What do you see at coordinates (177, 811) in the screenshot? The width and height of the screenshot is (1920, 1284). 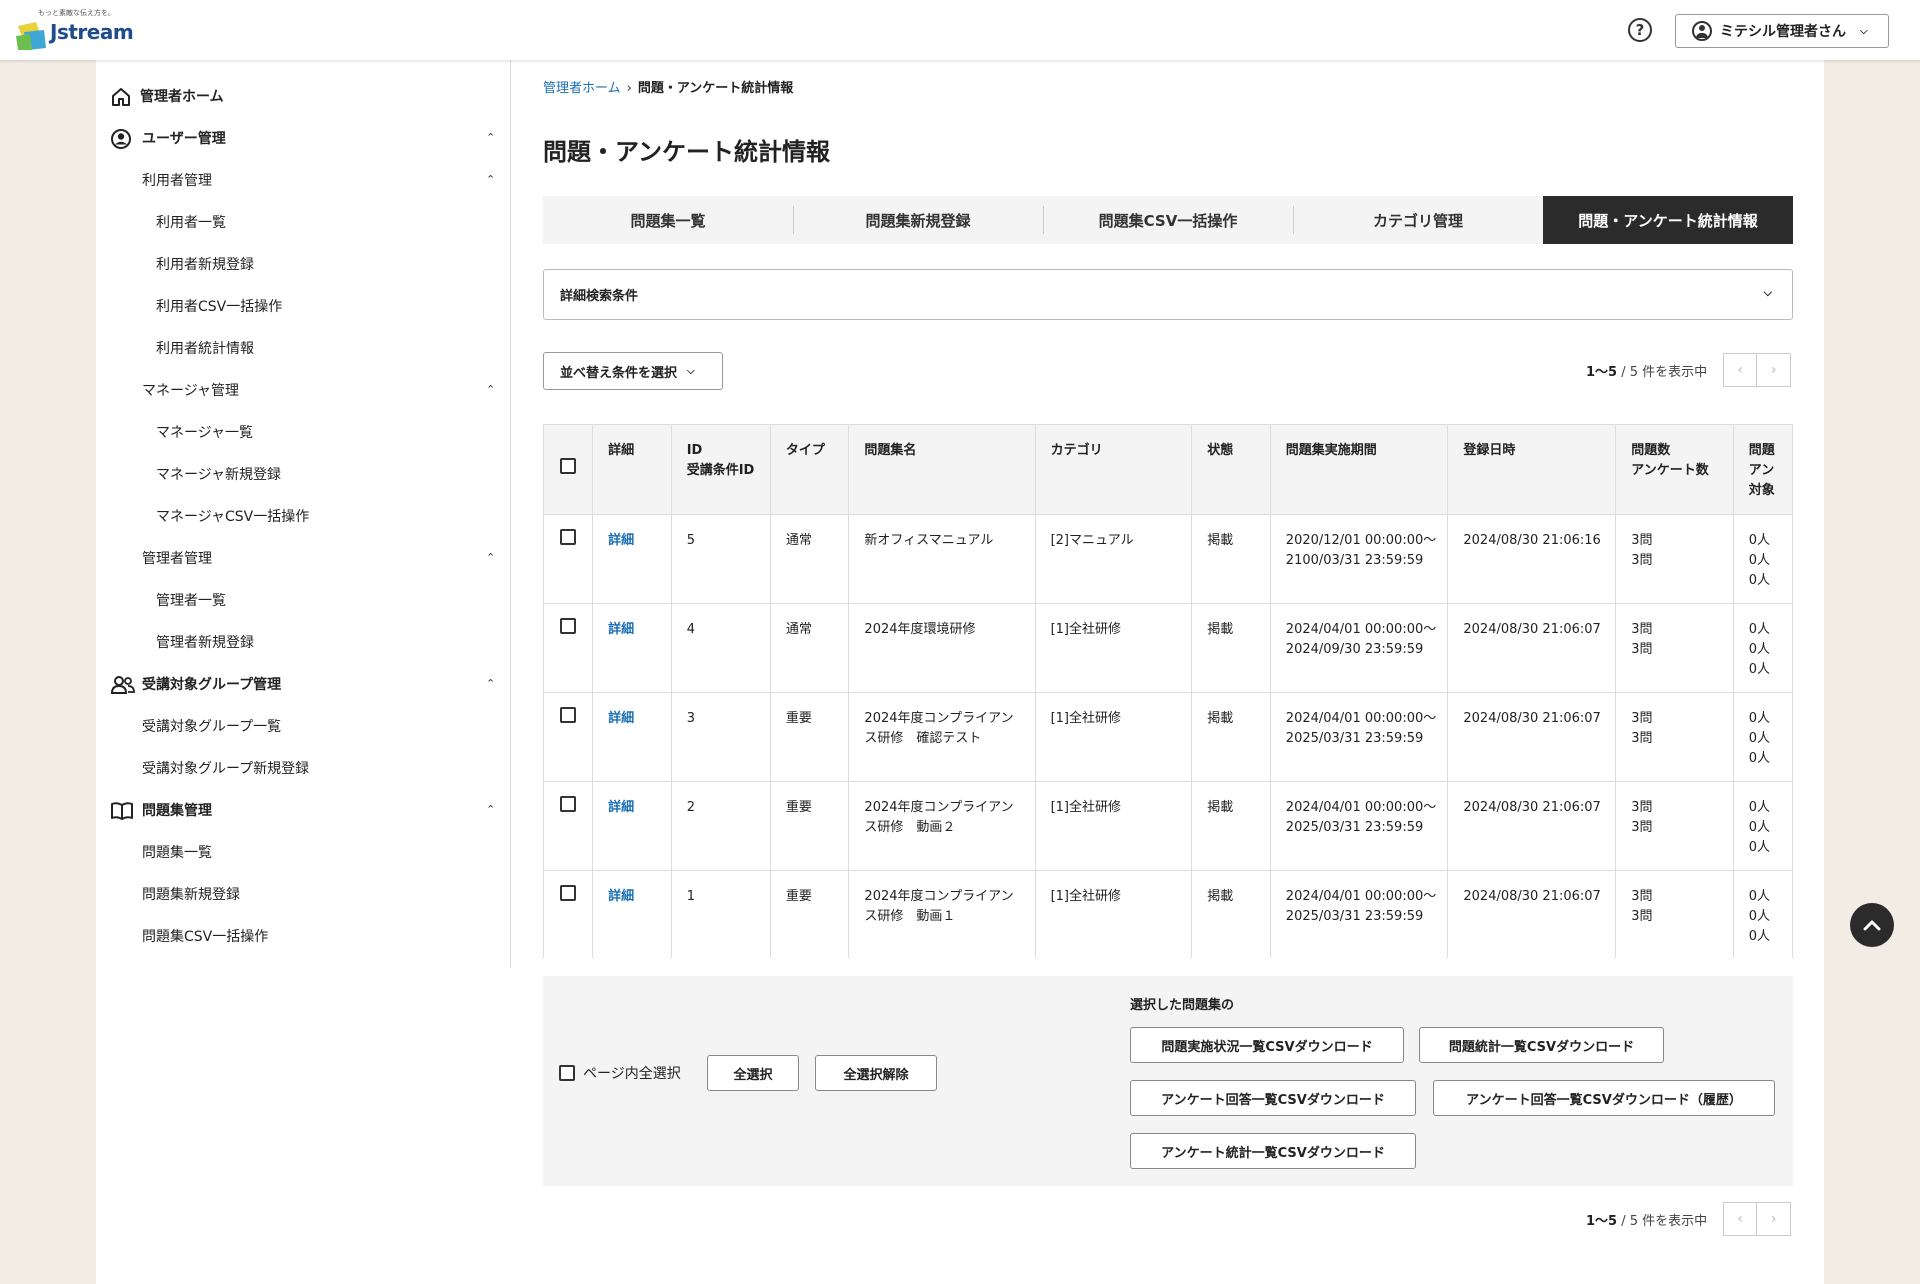 I see `sidebar-item-quiz-mgmt: 問題集管理` at bounding box center [177, 811].